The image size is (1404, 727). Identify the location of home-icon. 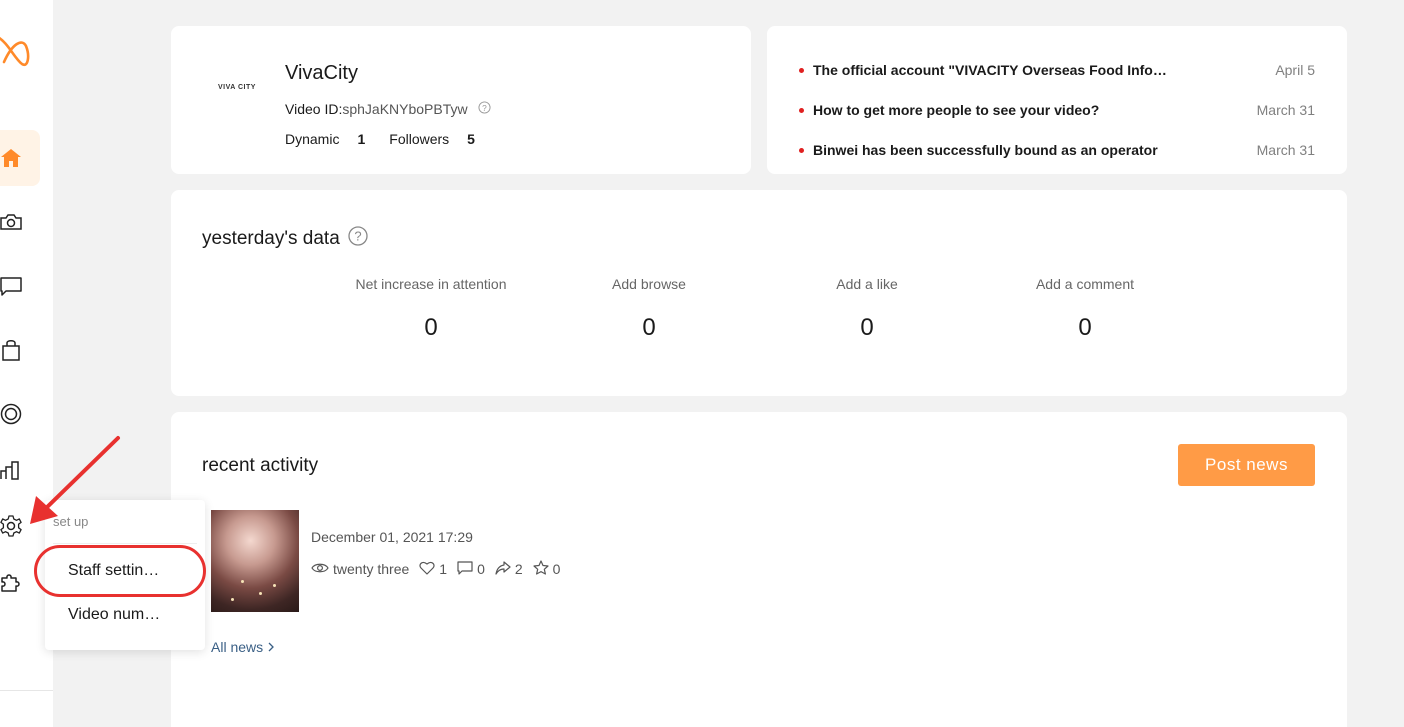
(11, 158).